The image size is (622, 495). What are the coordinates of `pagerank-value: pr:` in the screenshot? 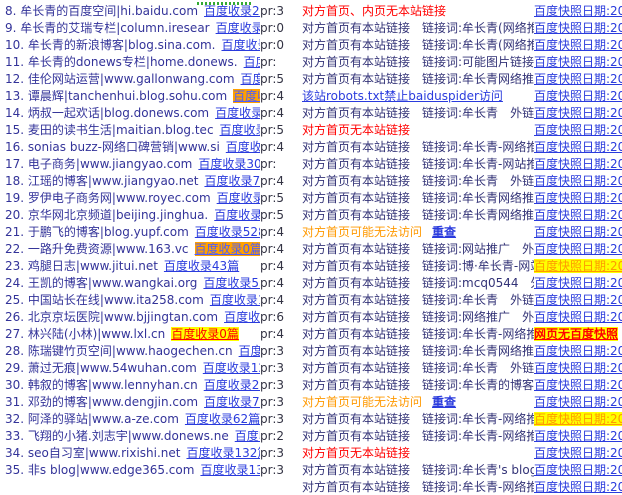 It's located at (268, 163).